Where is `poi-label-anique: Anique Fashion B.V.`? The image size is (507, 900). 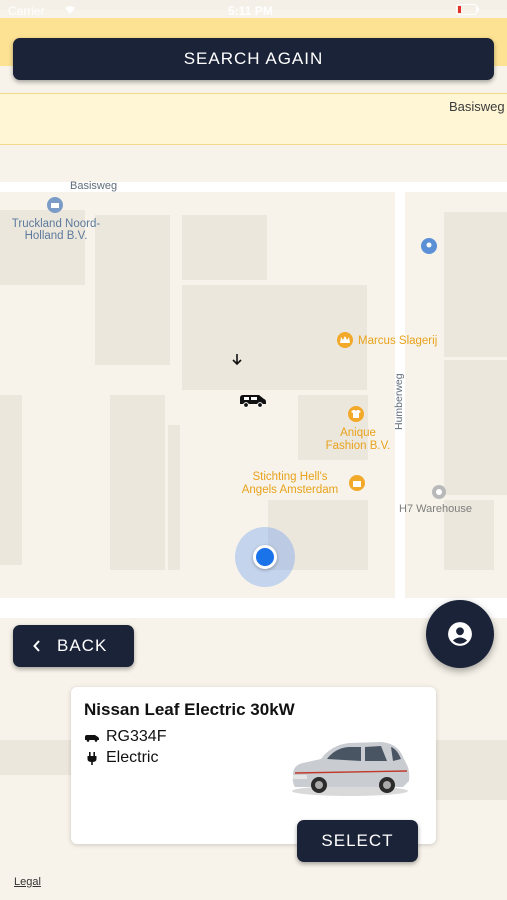 poi-label-anique: Anique Fashion B.V. is located at coordinates (358, 439).